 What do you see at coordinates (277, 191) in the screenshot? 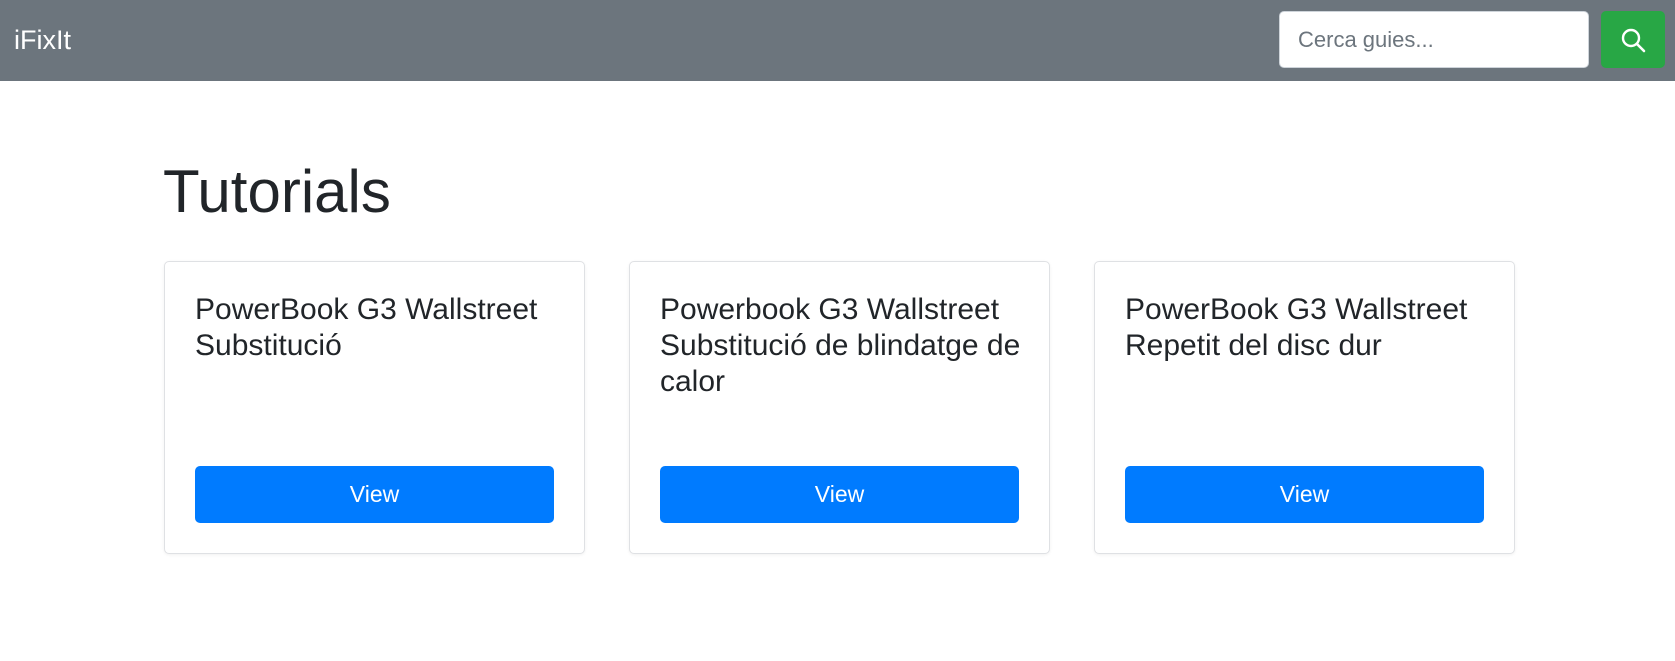
I see `page-title: Tutorials` at bounding box center [277, 191].